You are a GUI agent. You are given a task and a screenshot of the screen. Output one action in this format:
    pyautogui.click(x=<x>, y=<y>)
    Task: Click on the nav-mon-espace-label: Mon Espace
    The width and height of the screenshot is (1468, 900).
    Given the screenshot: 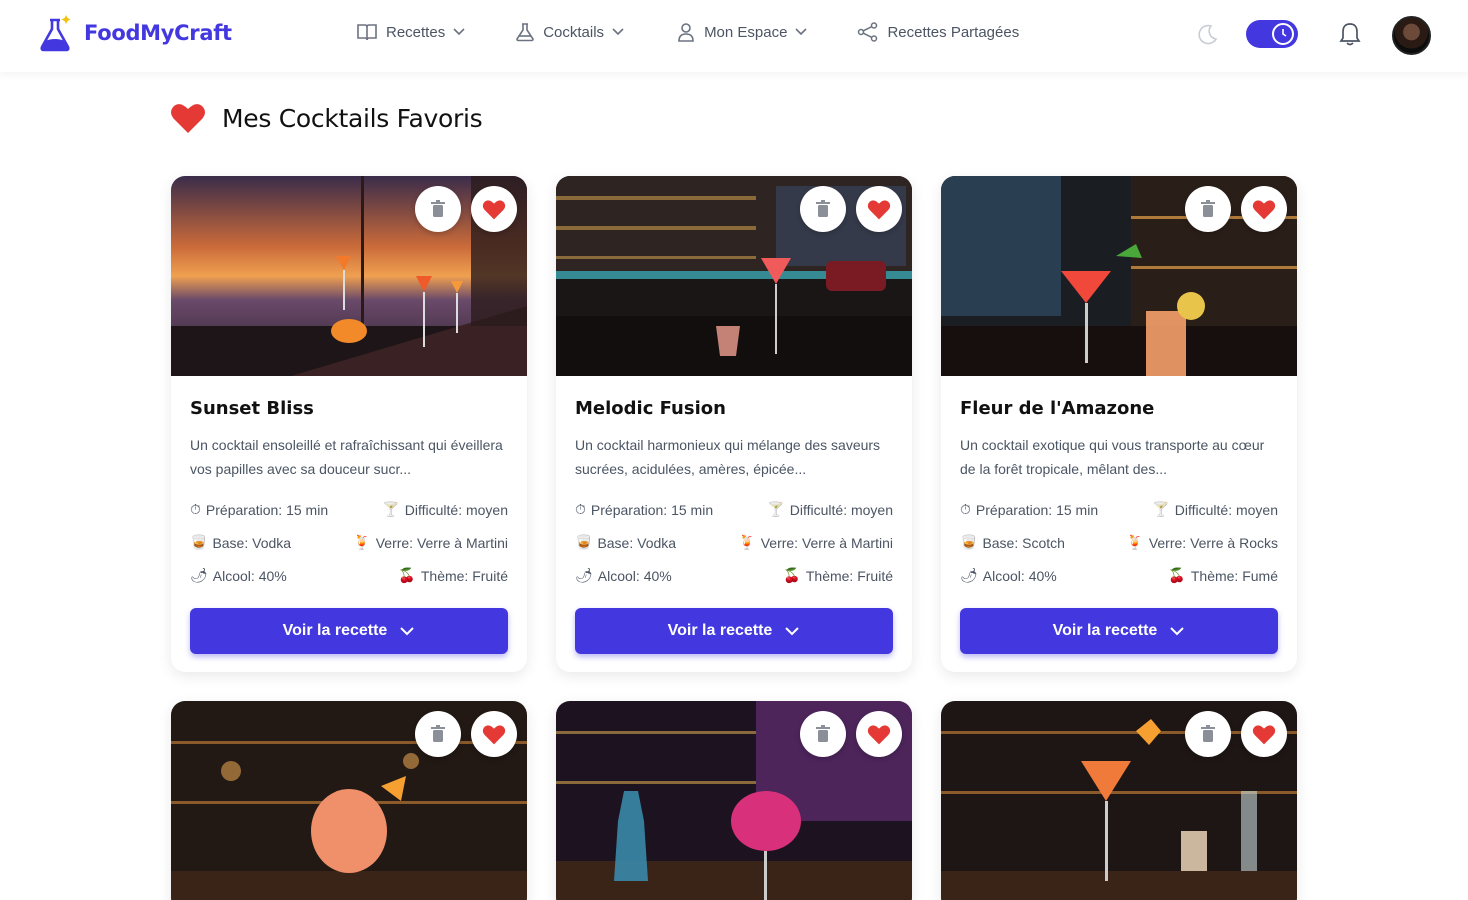 What is the action you would take?
    pyautogui.click(x=746, y=32)
    